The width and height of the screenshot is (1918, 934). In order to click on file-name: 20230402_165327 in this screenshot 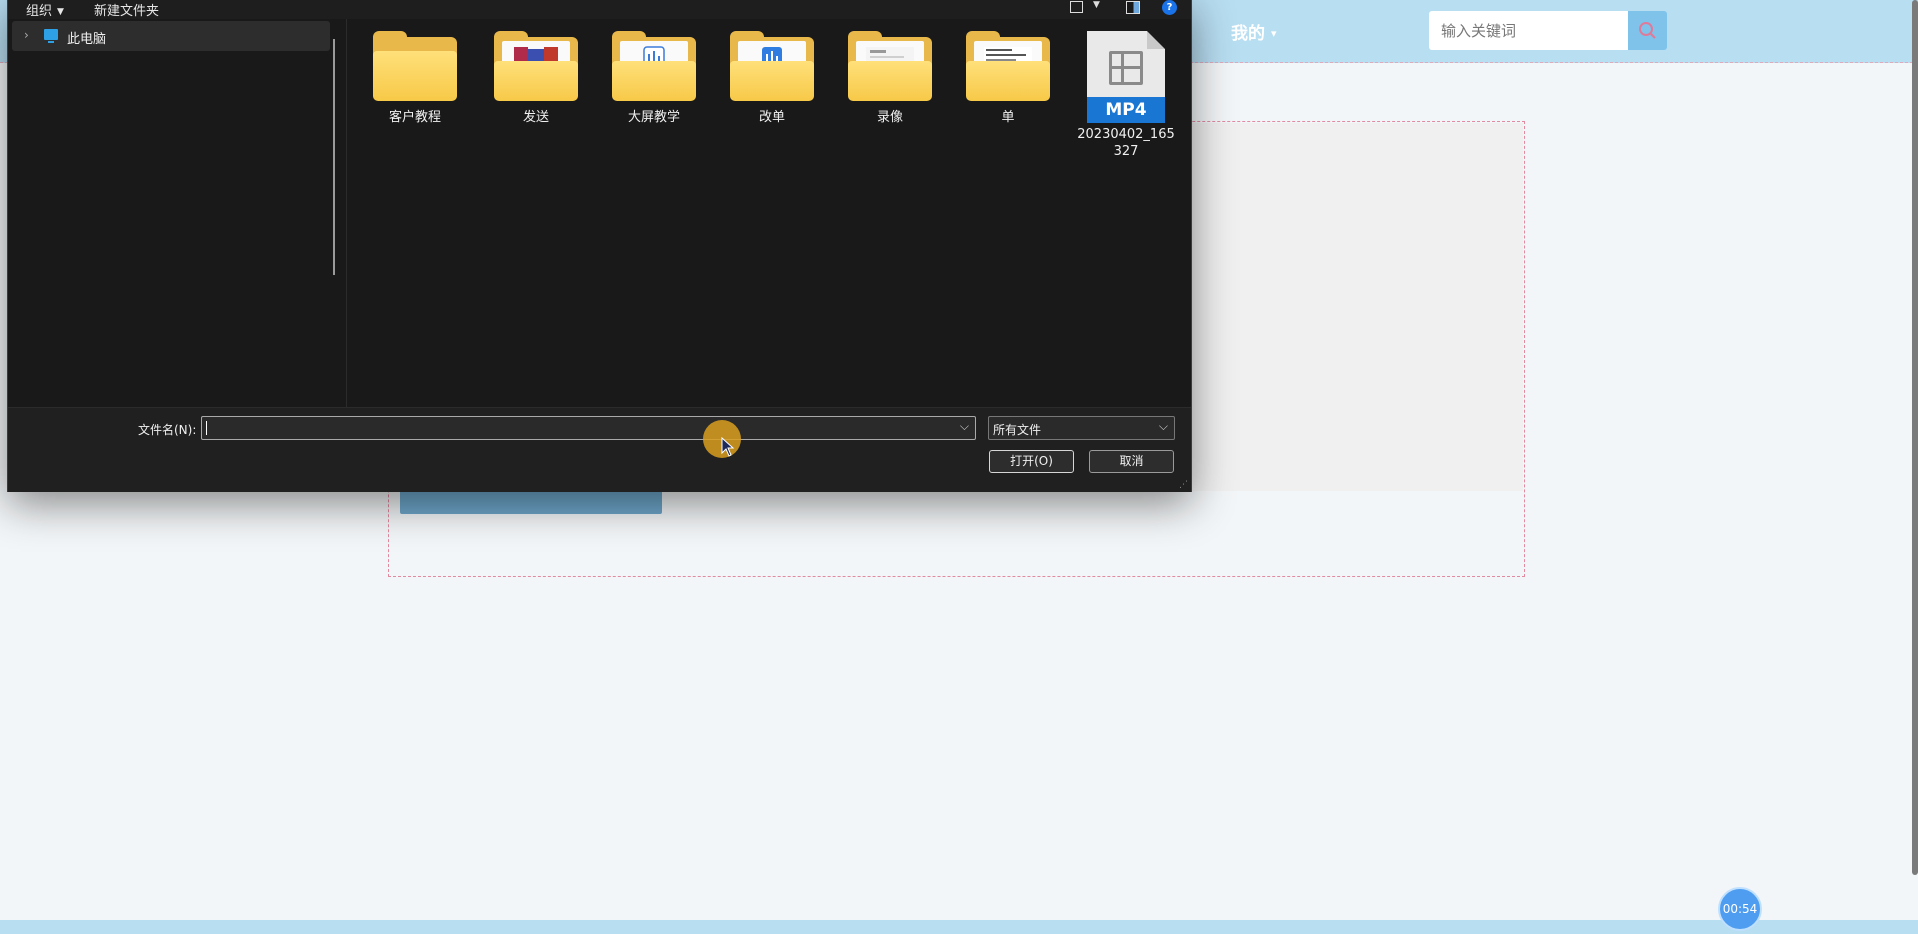, I will do `click(1126, 143)`.